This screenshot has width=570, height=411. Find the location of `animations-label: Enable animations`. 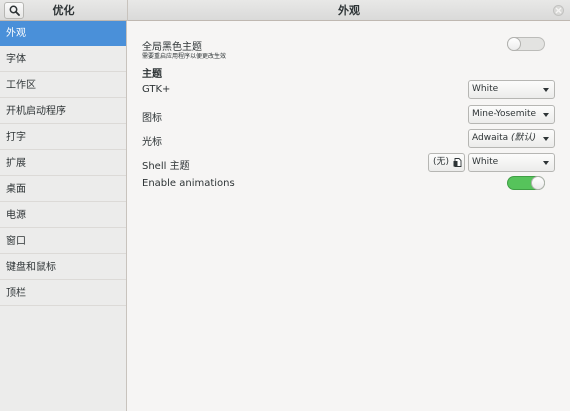

animations-label: Enable animations is located at coordinates (188, 183).